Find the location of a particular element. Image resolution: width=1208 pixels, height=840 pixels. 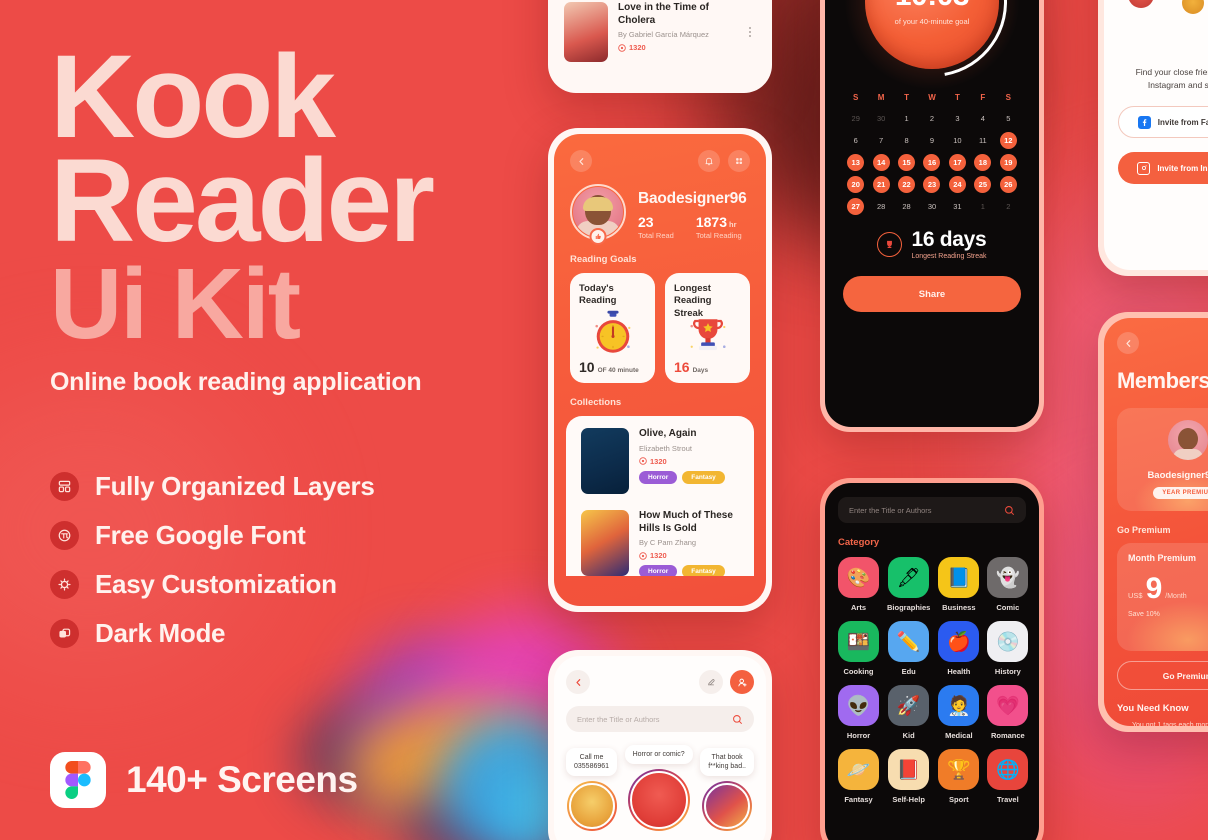

search-icon is located at coordinates (737, 719).